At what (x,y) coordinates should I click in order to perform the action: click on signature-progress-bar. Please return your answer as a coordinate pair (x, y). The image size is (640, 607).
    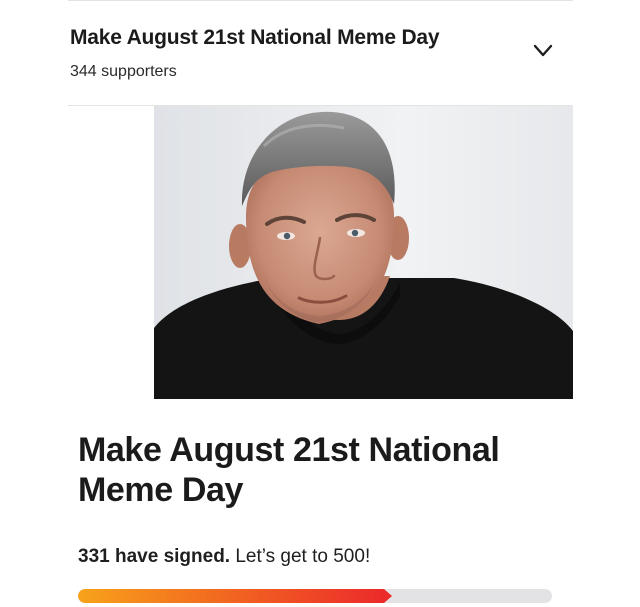
    Looking at the image, I should click on (315, 596).